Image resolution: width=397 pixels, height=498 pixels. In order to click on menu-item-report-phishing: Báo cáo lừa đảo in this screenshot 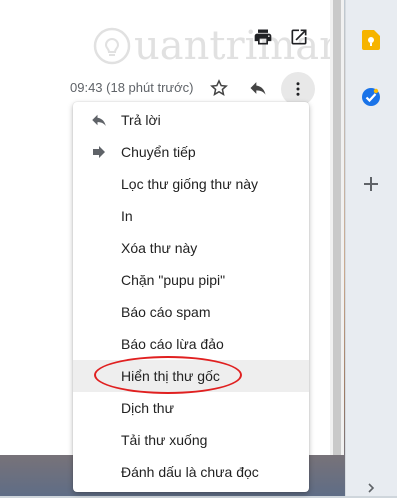, I will do `click(191, 344)`.